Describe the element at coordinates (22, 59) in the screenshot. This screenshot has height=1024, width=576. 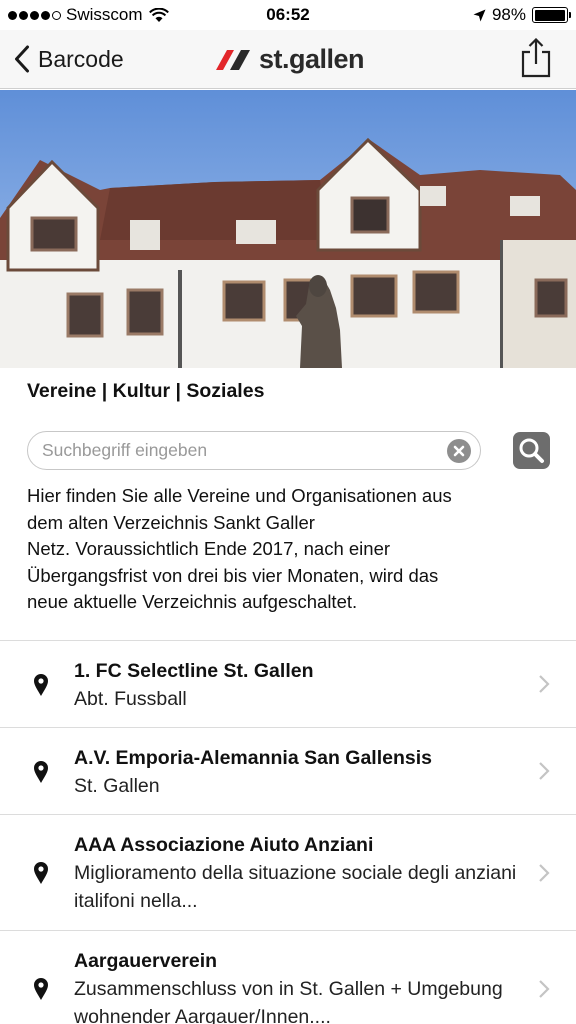
I see `chevron-left-icon` at that location.